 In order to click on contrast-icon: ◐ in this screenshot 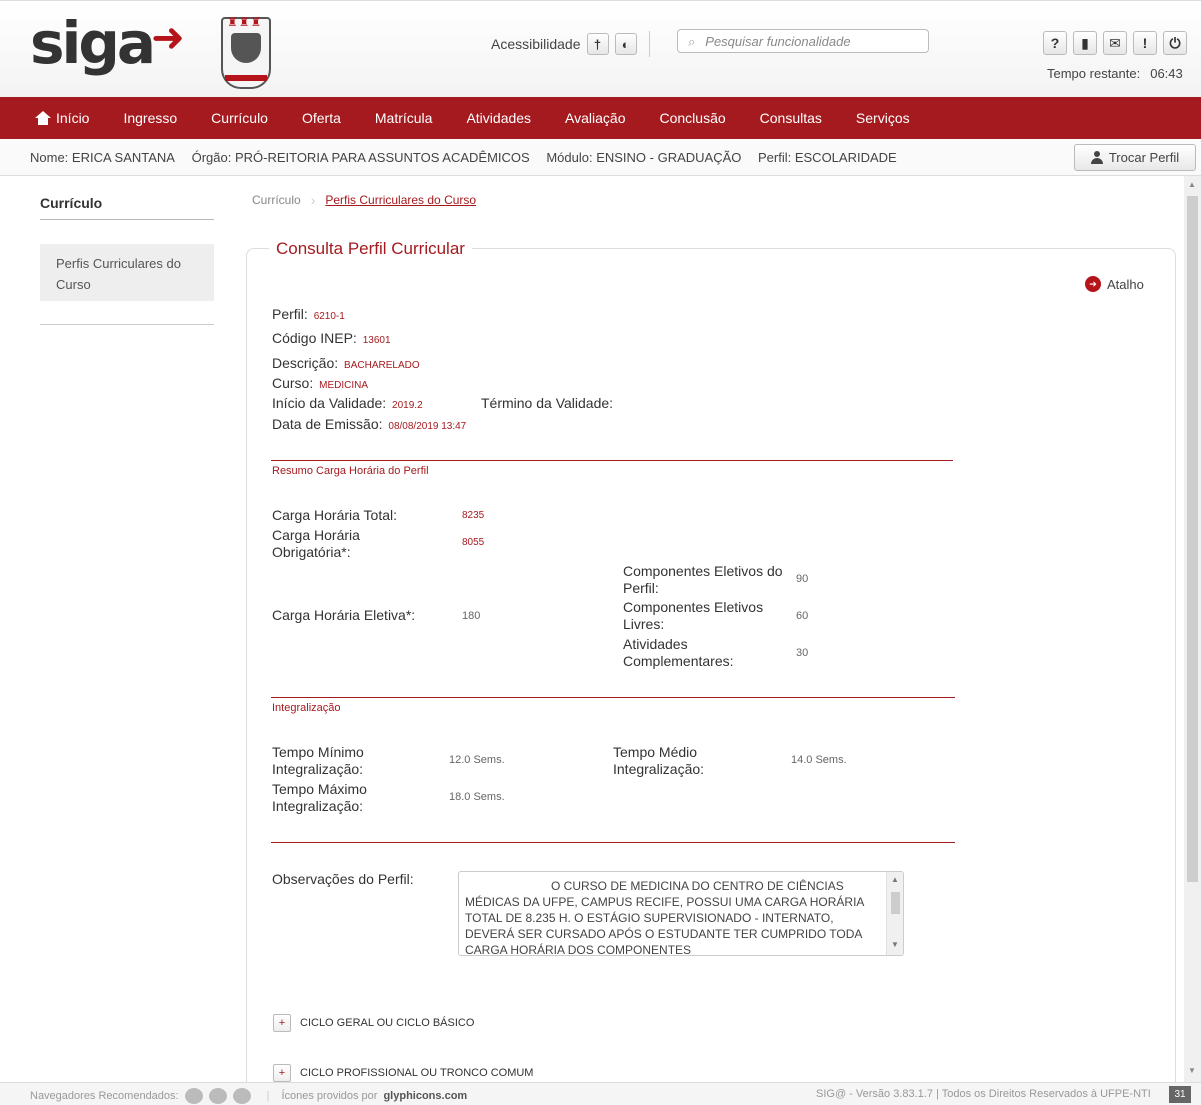, I will do `click(625, 44)`.